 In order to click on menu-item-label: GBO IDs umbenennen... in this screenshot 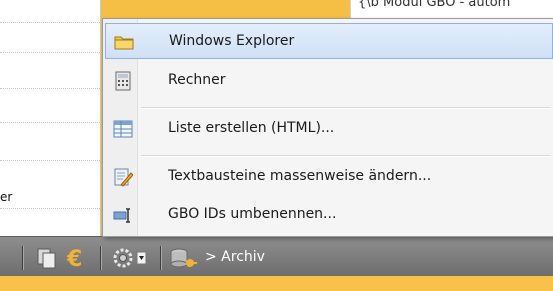, I will do `click(252, 214)`.